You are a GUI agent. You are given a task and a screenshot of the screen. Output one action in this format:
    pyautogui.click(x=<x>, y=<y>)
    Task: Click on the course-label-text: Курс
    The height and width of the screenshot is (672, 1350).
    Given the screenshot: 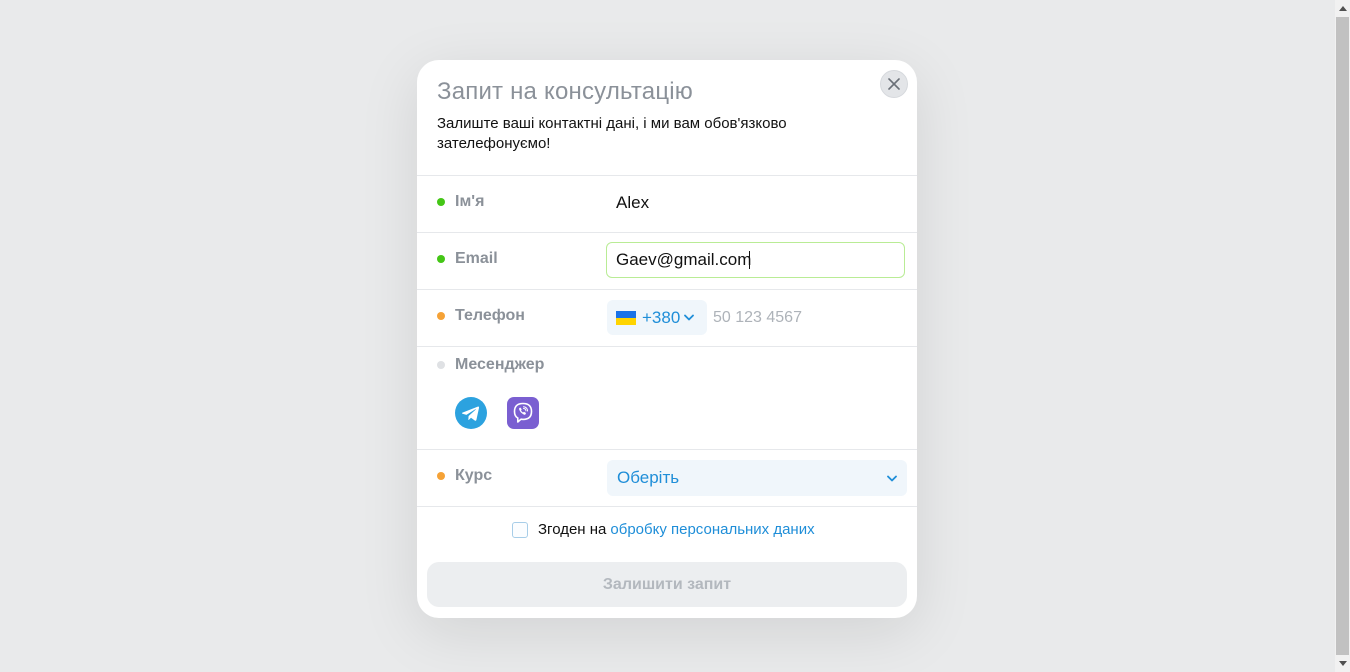 What is the action you would take?
    pyautogui.click(x=474, y=475)
    